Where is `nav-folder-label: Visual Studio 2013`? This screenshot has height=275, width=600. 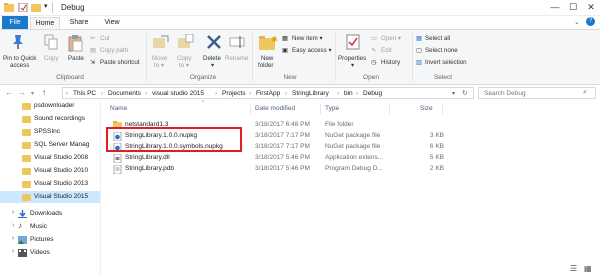
nav-folder-label: Visual Studio 2013 is located at coordinates (61, 183).